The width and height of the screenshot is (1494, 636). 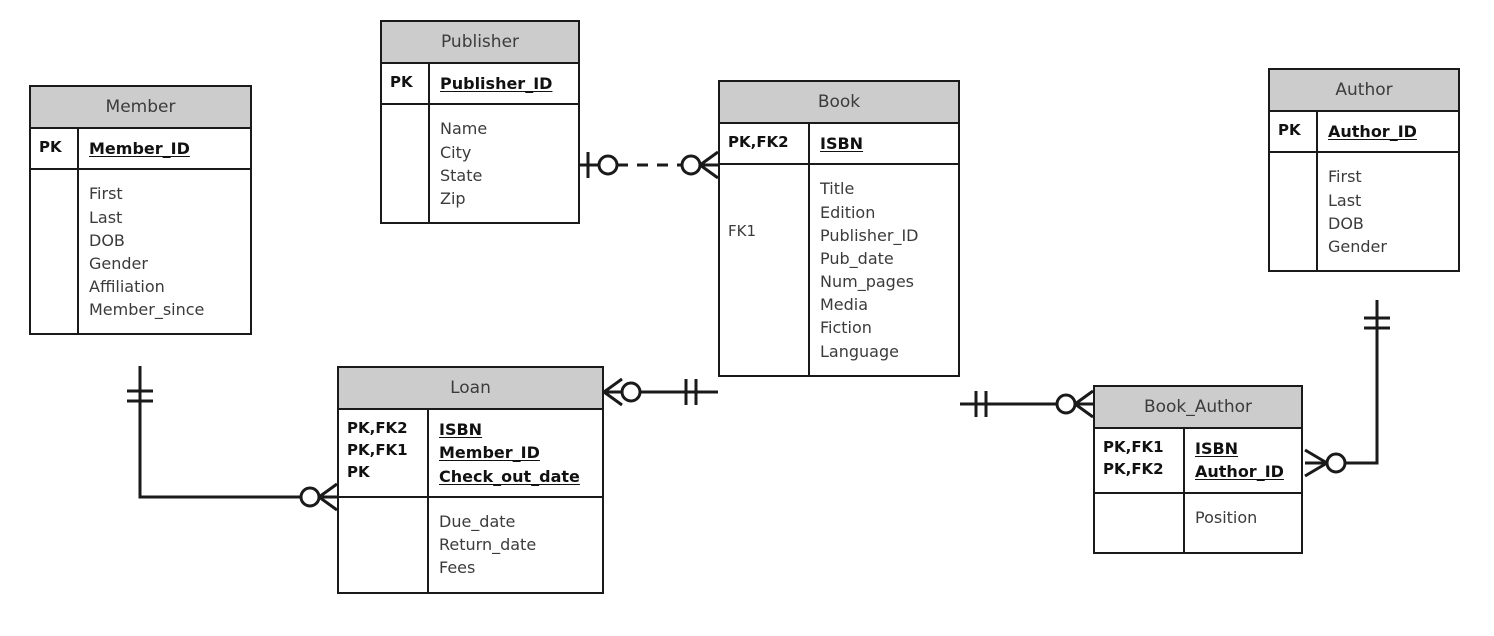 I want to click on entity-member-title: Member, so click(x=140, y=108).